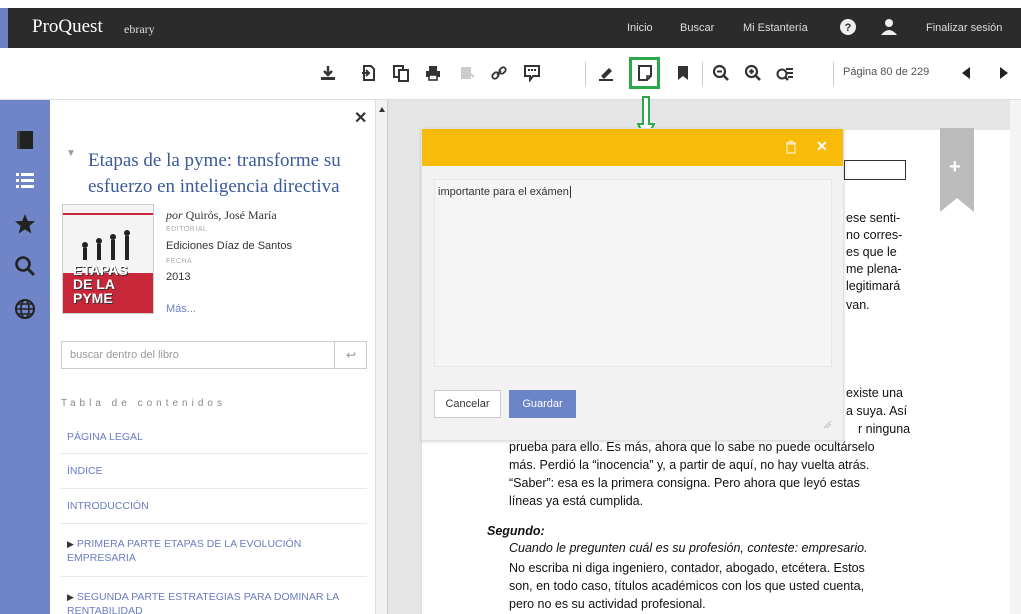 This screenshot has width=1021, height=614. I want to click on toc-item: INTRODUCCIÓN, so click(214, 507).